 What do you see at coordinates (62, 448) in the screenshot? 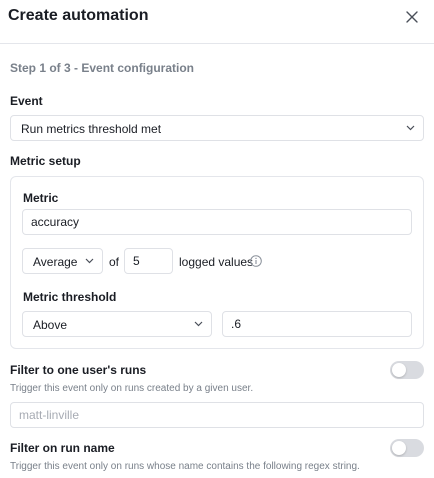
I see `filter-run-name-label: Filter on run name` at bounding box center [62, 448].